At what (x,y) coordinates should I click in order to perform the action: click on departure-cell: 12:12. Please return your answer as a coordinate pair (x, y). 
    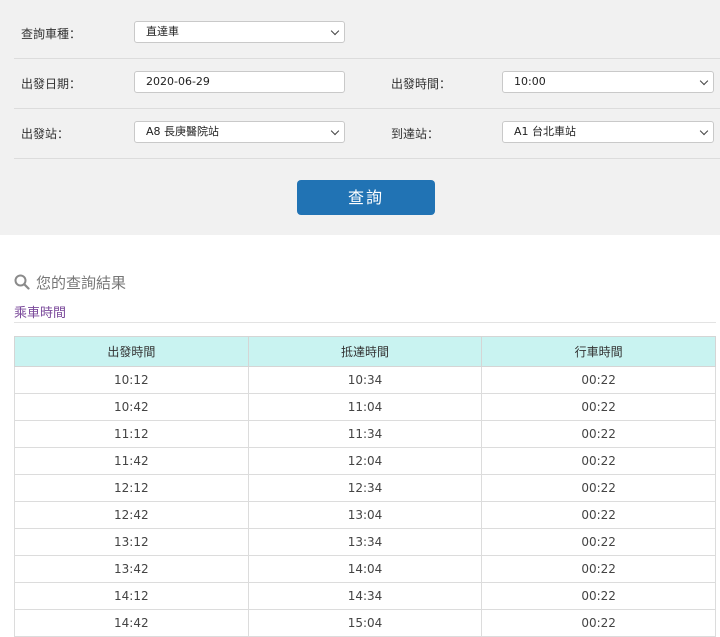
    Looking at the image, I should click on (131, 488).